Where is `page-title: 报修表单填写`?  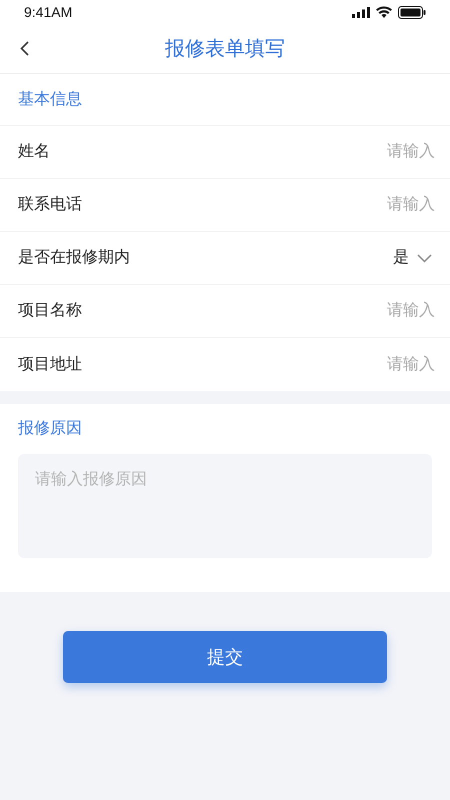
page-title: 报修表单填写 is located at coordinates (225, 49).